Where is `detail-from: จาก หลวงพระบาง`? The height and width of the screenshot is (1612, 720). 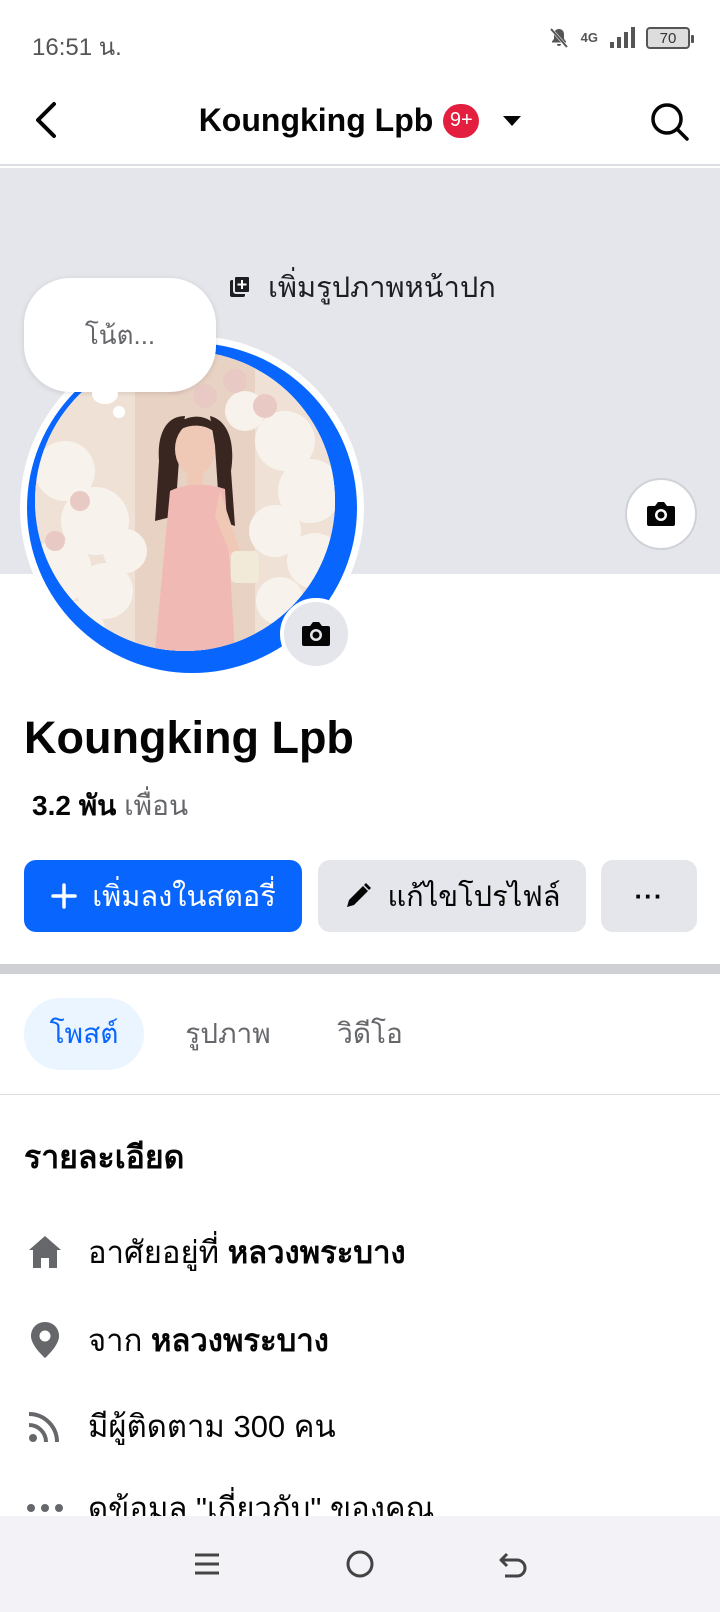 detail-from: จาก หลวงพระบาง is located at coordinates (360, 1340).